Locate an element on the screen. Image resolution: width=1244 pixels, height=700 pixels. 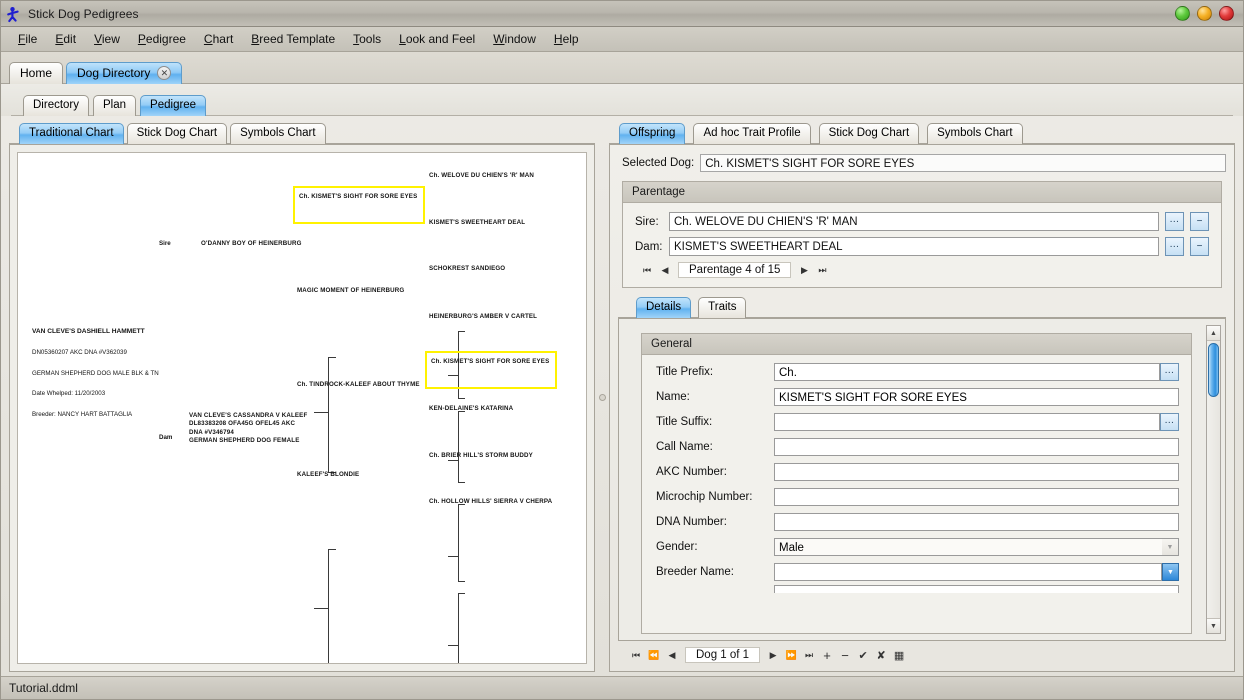
title-suffix-input is located at coordinates (967, 422).